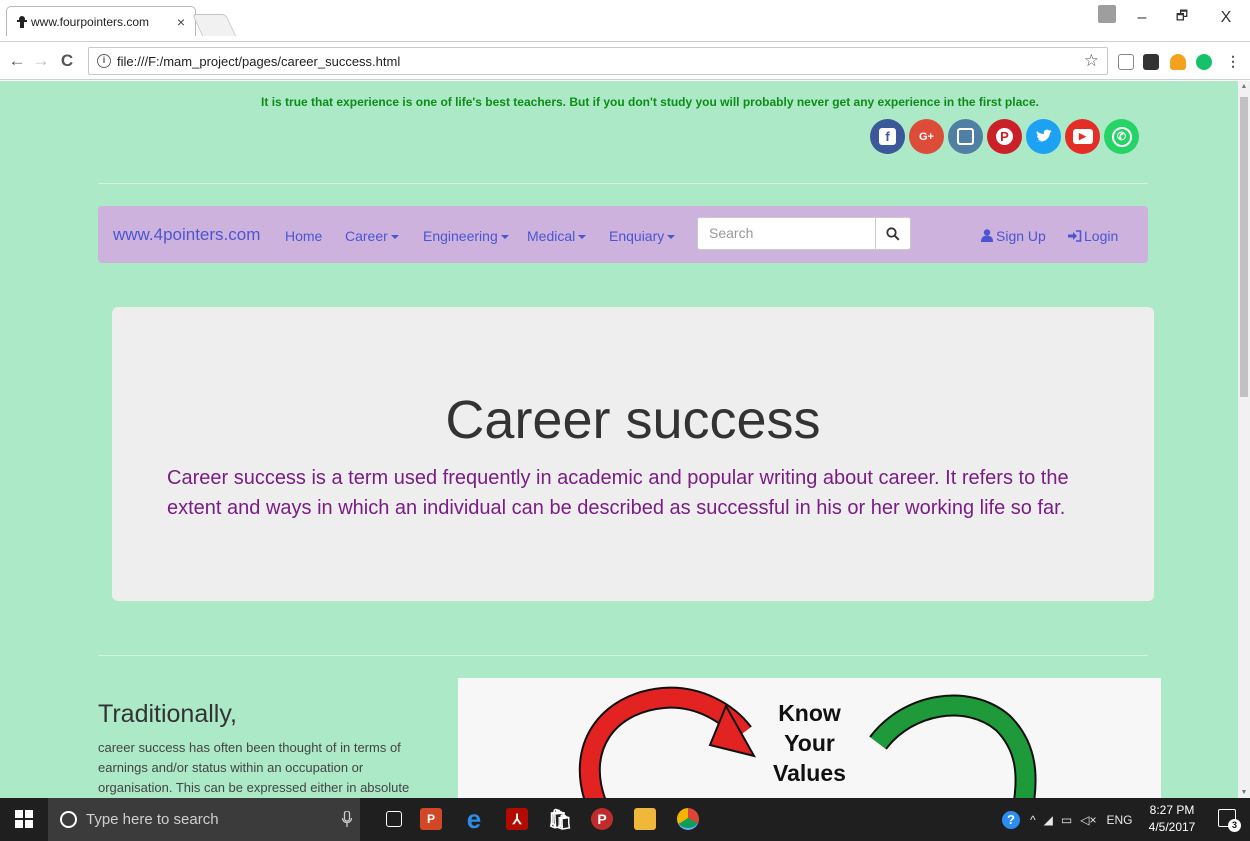 The width and height of the screenshot is (1250, 841). What do you see at coordinates (809, 713) in the screenshot?
I see `figure-line-know: Know` at bounding box center [809, 713].